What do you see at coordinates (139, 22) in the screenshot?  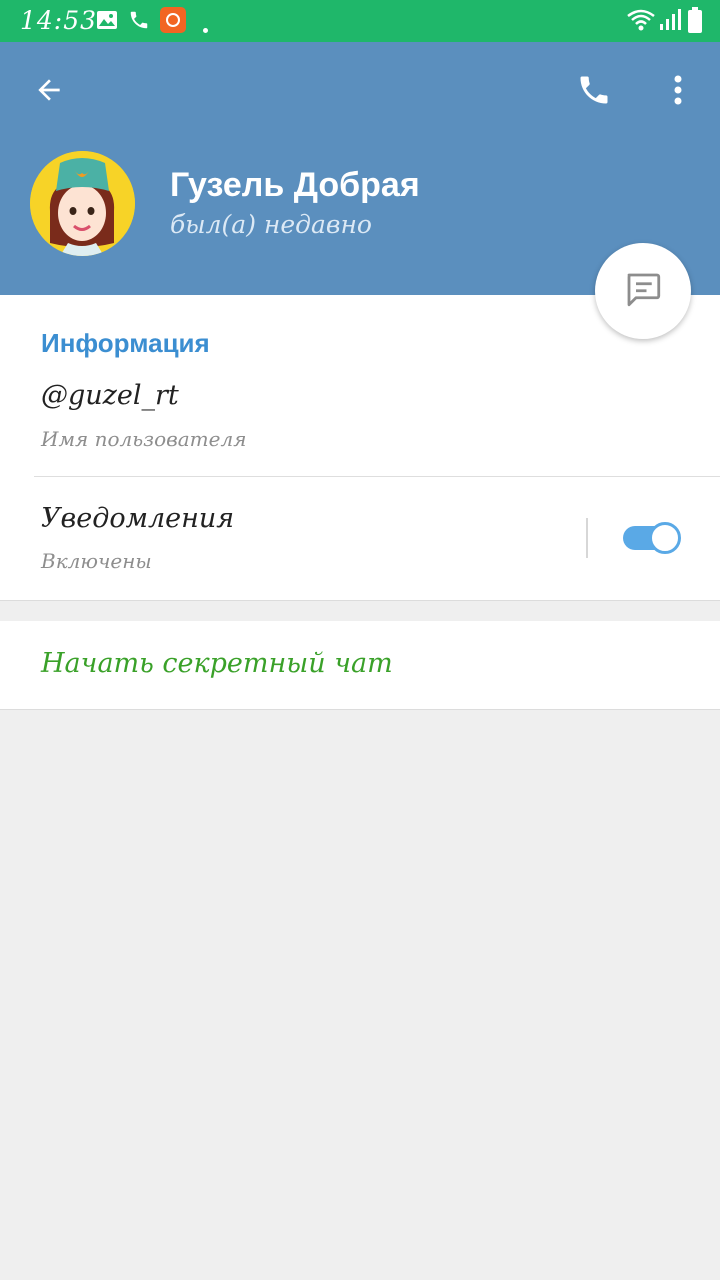 I see `call-notification-icon` at bounding box center [139, 22].